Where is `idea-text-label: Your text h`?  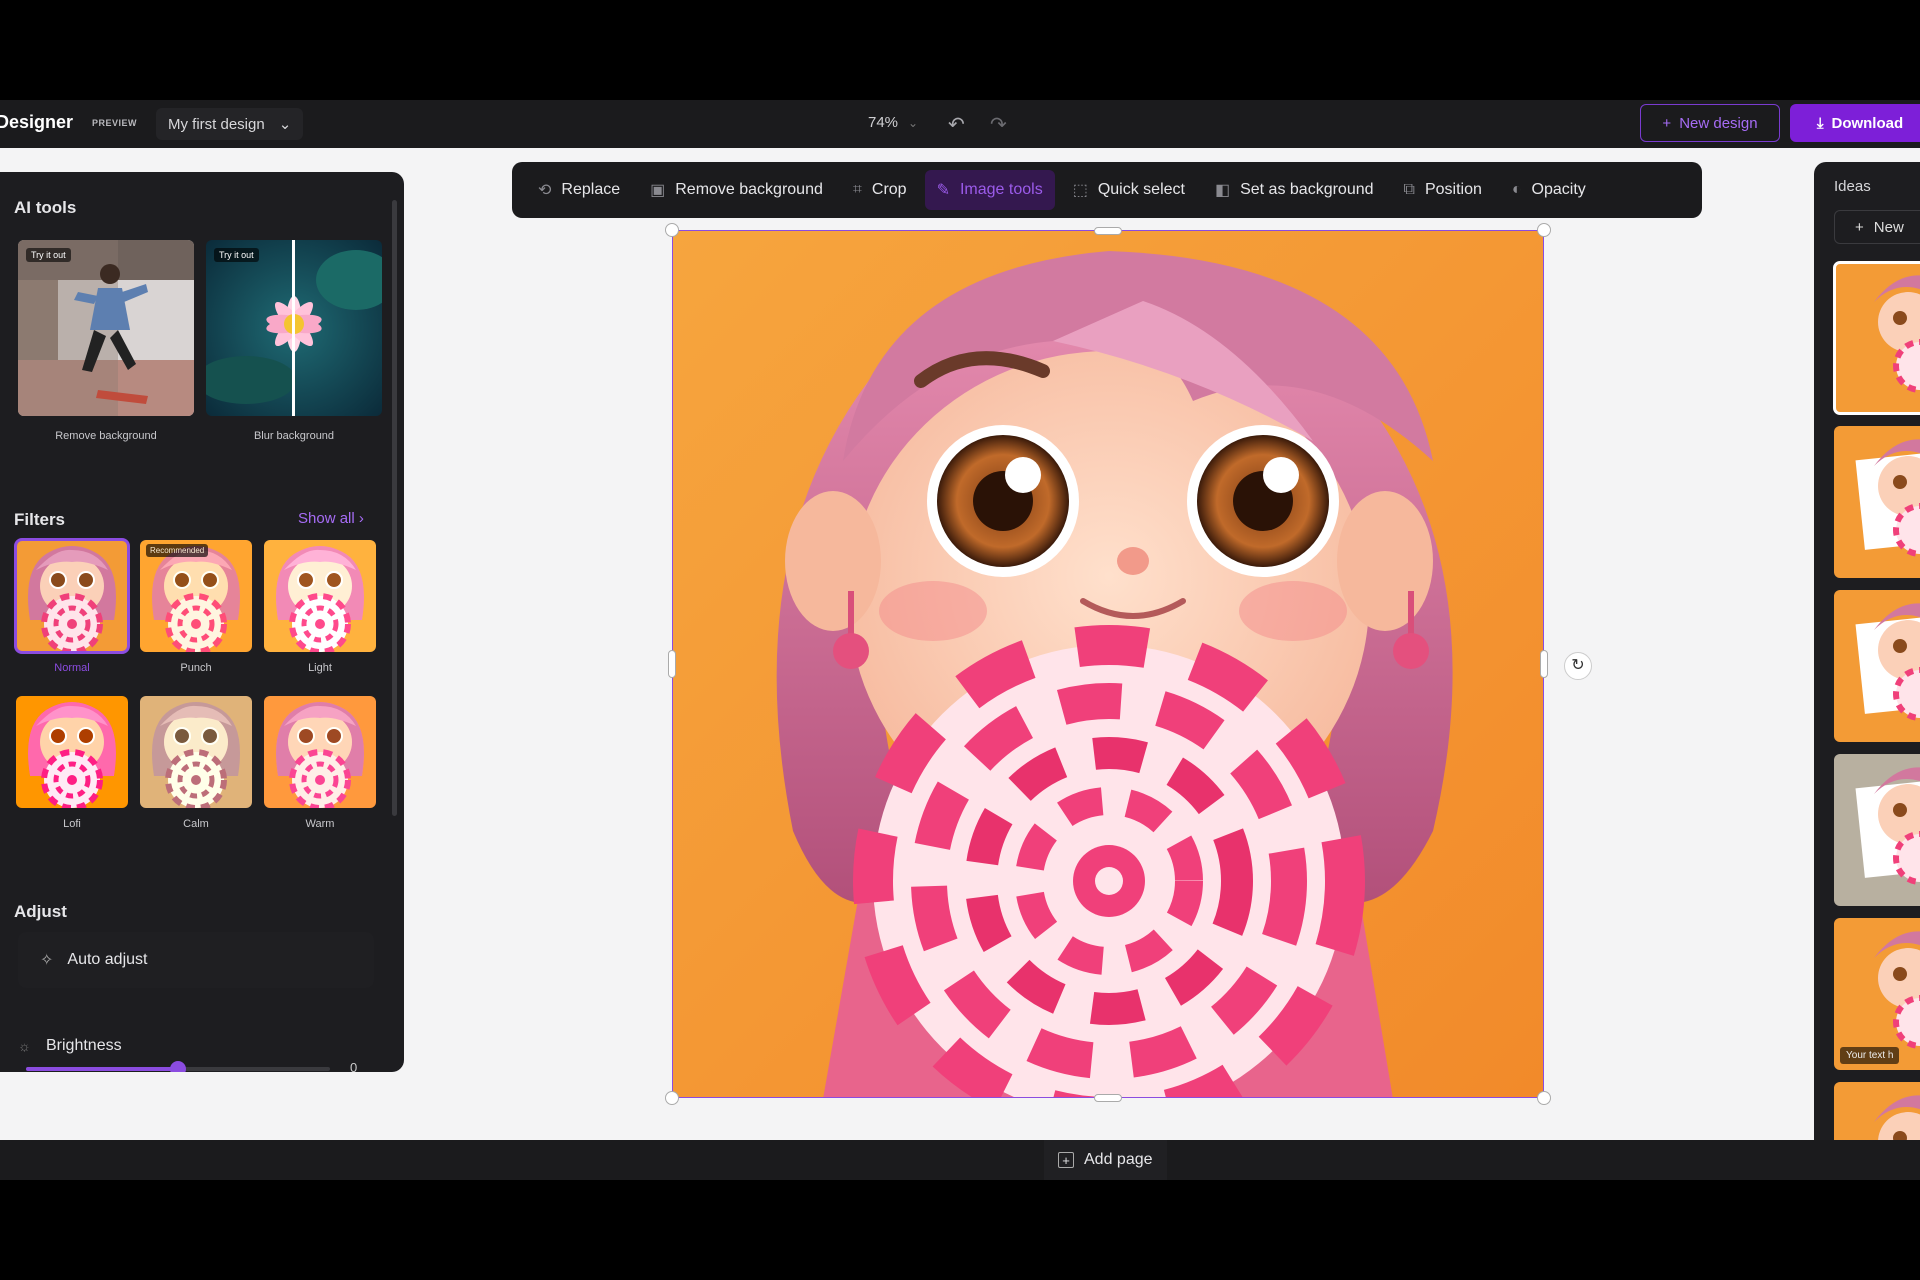 idea-text-label: Your text h is located at coordinates (1870, 1055).